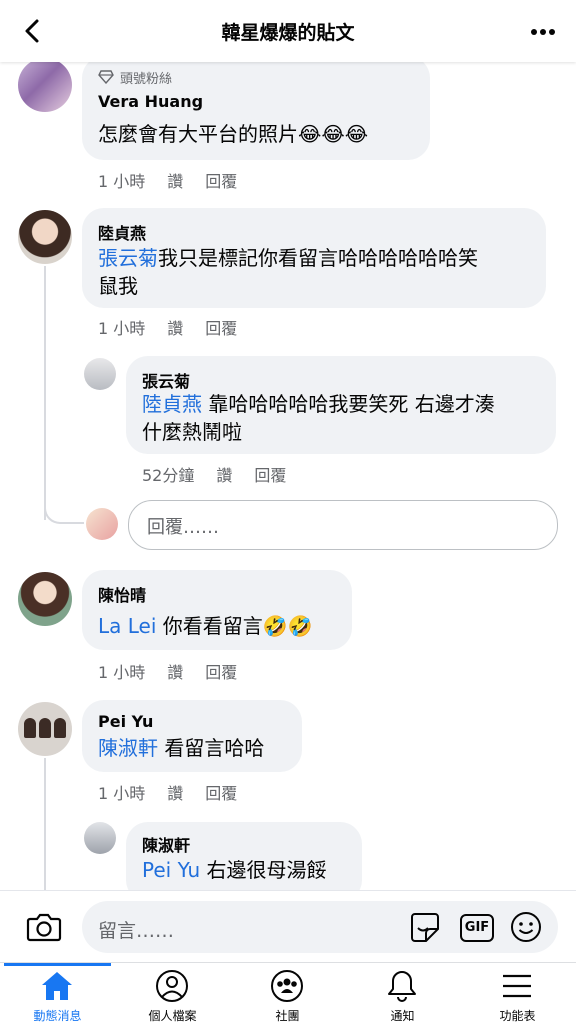  Describe the element at coordinates (287, 1016) in the screenshot. I see `tab-label: 社團` at that location.